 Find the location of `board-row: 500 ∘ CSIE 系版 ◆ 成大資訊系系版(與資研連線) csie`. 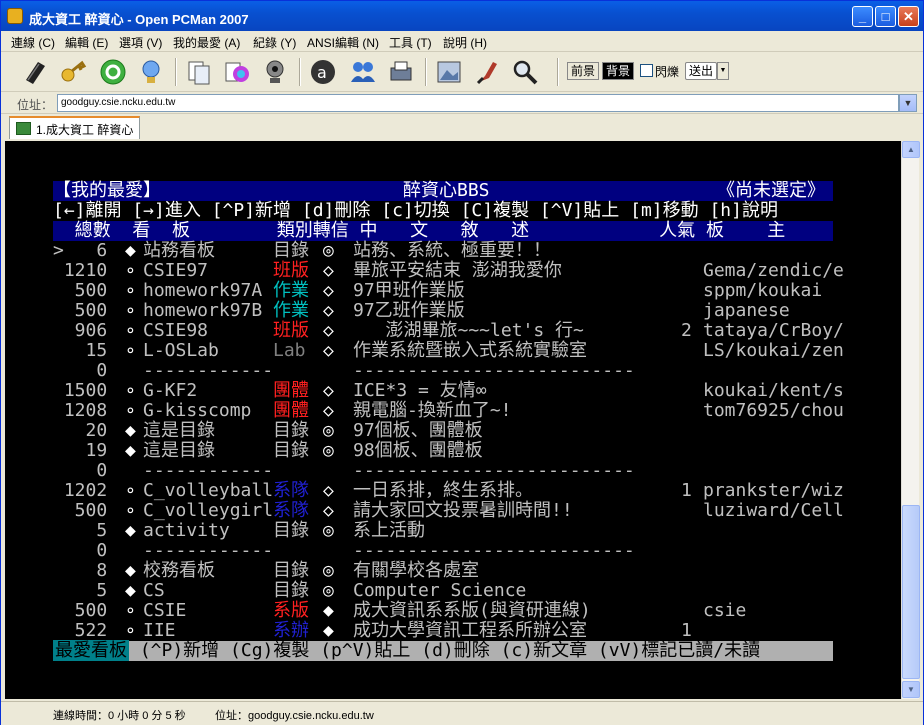

board-row: 500 ∘ CSIE 系版 ◆ 成大資訊系系版(與資研連線) csie is located at coordinates (443, 611).